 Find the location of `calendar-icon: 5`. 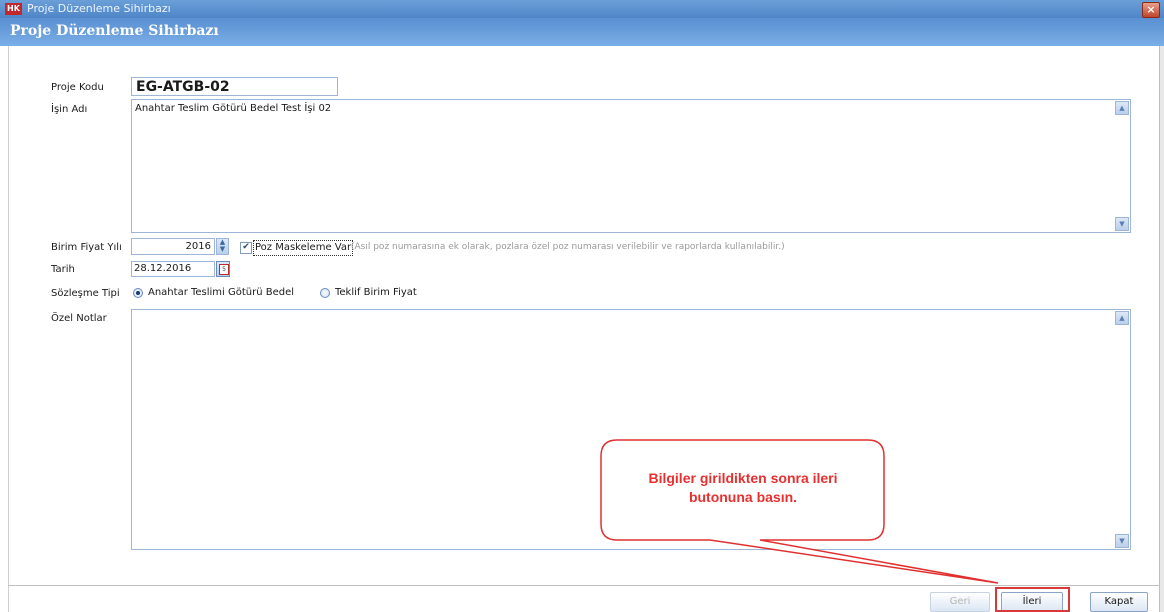

calendar-icon: 5 is located at coordinates (223, 269).